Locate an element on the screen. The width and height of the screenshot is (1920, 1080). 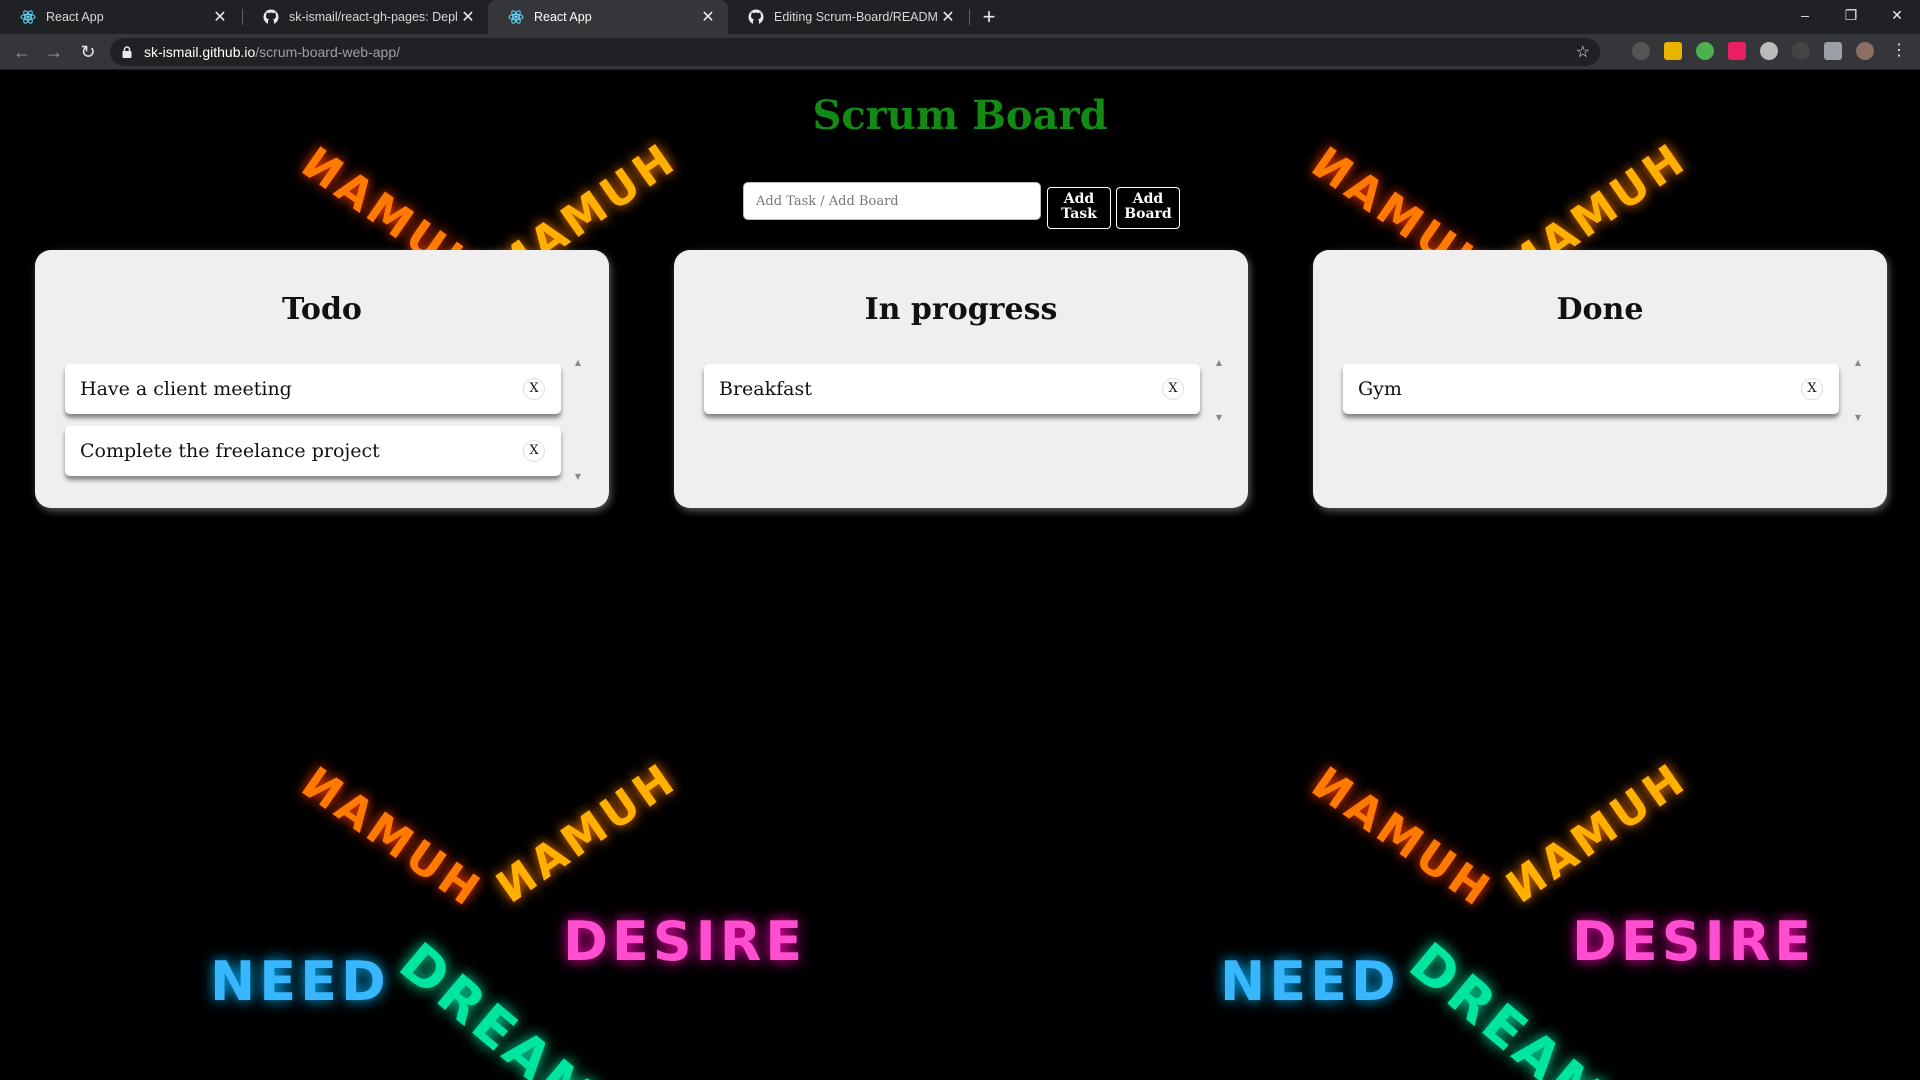
back-arrow-icon: ← is located at coordinates (22, 52).